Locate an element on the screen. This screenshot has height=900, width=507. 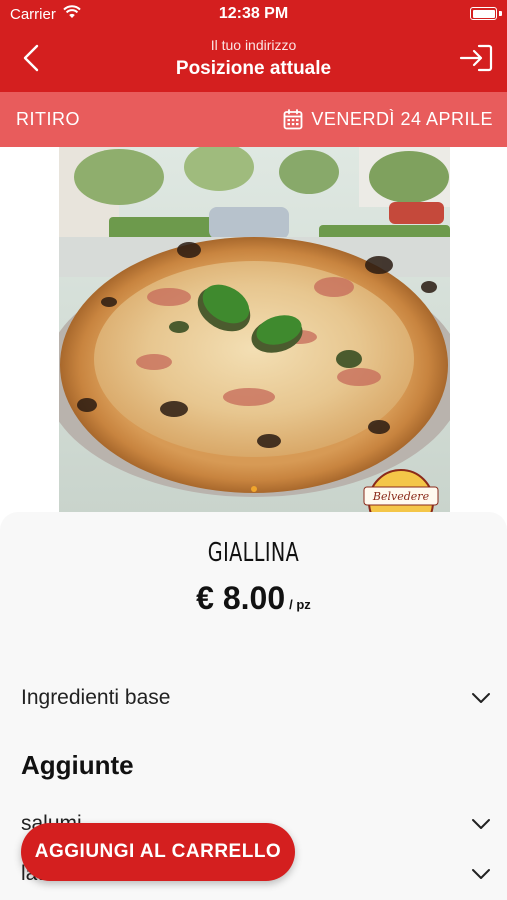
price-row: € 8.00/ pz is located at coordinates (253, 598).